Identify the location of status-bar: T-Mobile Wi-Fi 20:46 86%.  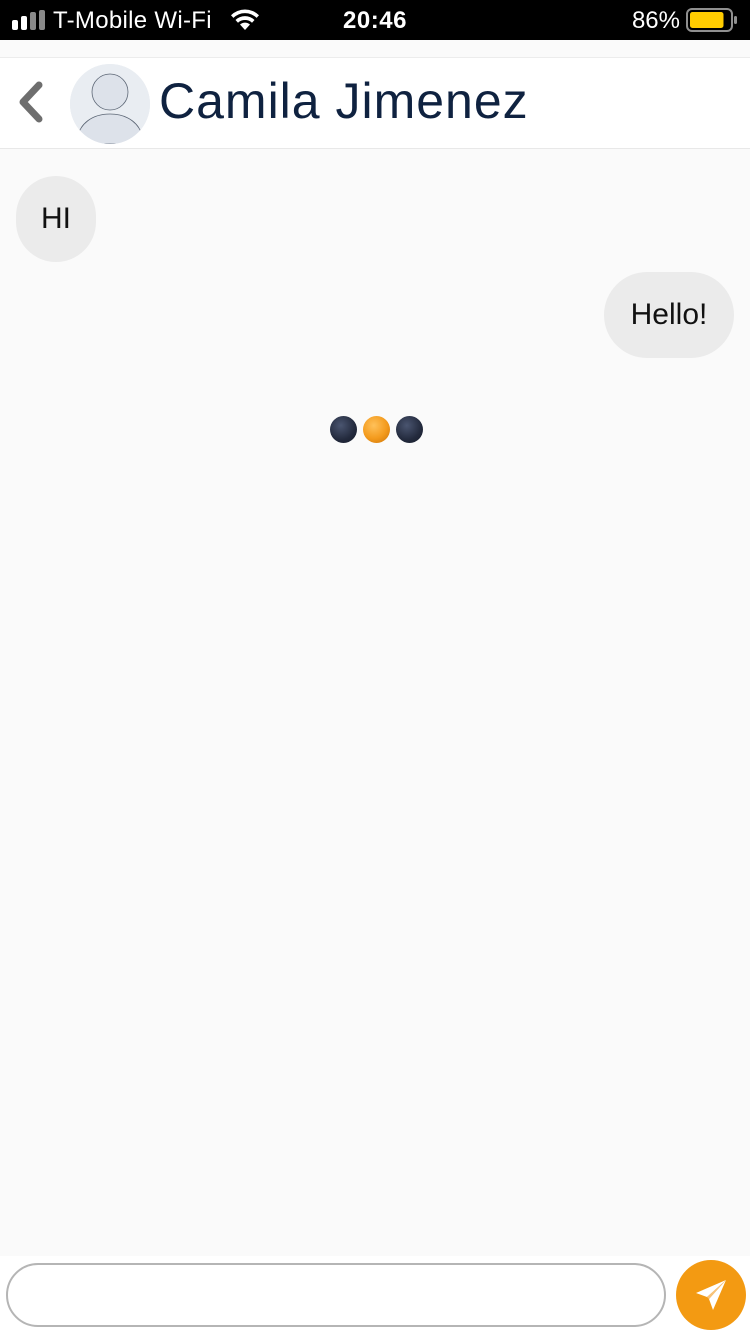
(375, 20).